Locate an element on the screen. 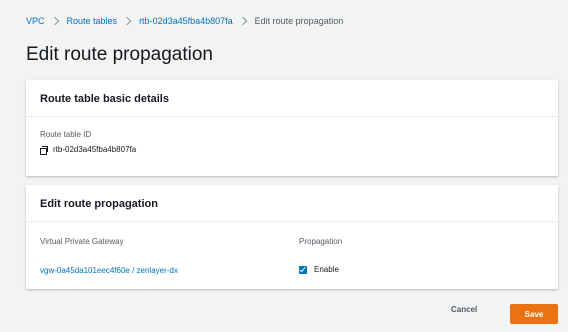 Image resolution: width=568 pixels, height=332 pixels. cancel-button: Cancel is located at coordinates (464, 309).